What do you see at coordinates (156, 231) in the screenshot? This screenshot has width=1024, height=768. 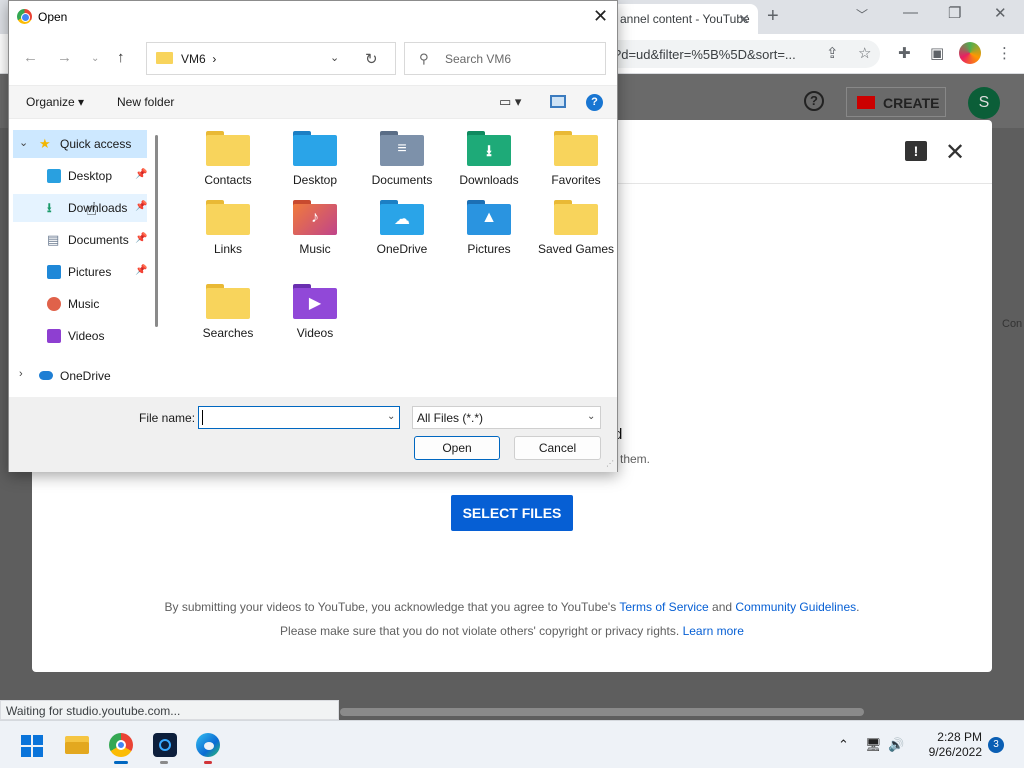 I see `nav-scrollbar` at bounding box center [156, 231].